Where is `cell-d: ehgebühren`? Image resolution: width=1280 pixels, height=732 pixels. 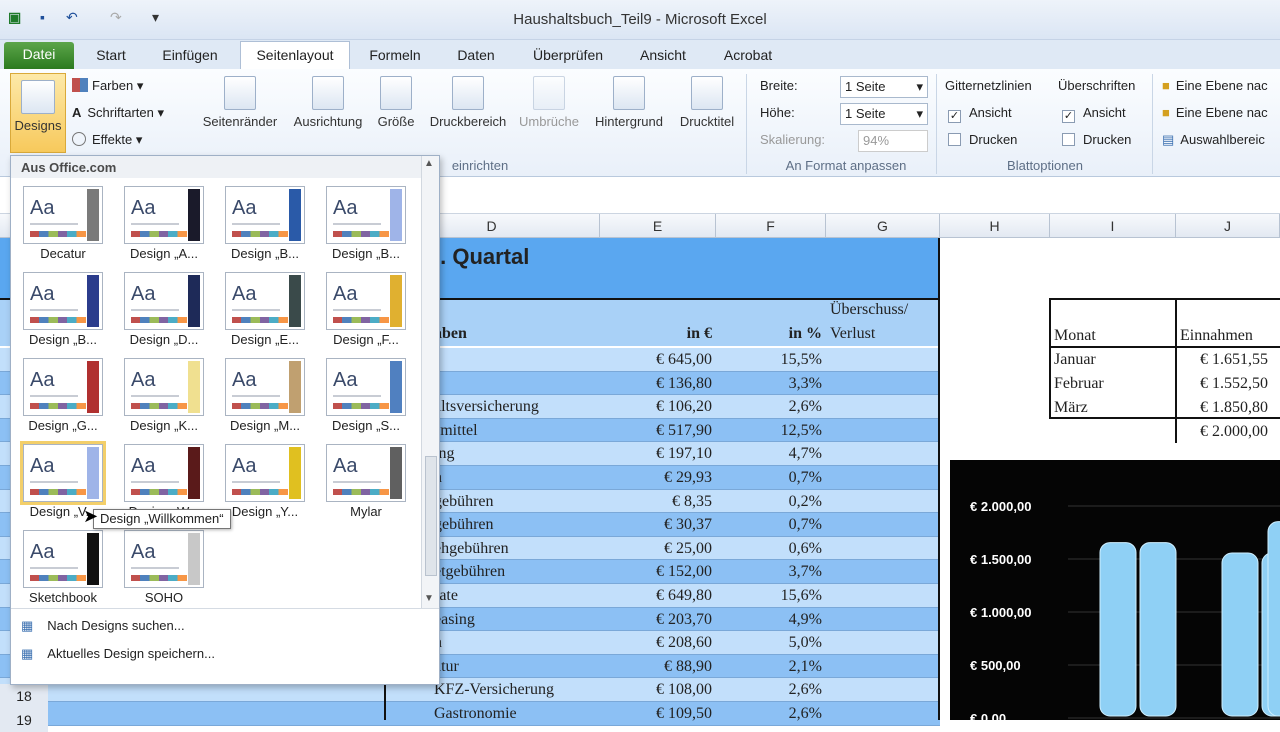
cell-d: ehgebühren is located at coordinates (471, 549).